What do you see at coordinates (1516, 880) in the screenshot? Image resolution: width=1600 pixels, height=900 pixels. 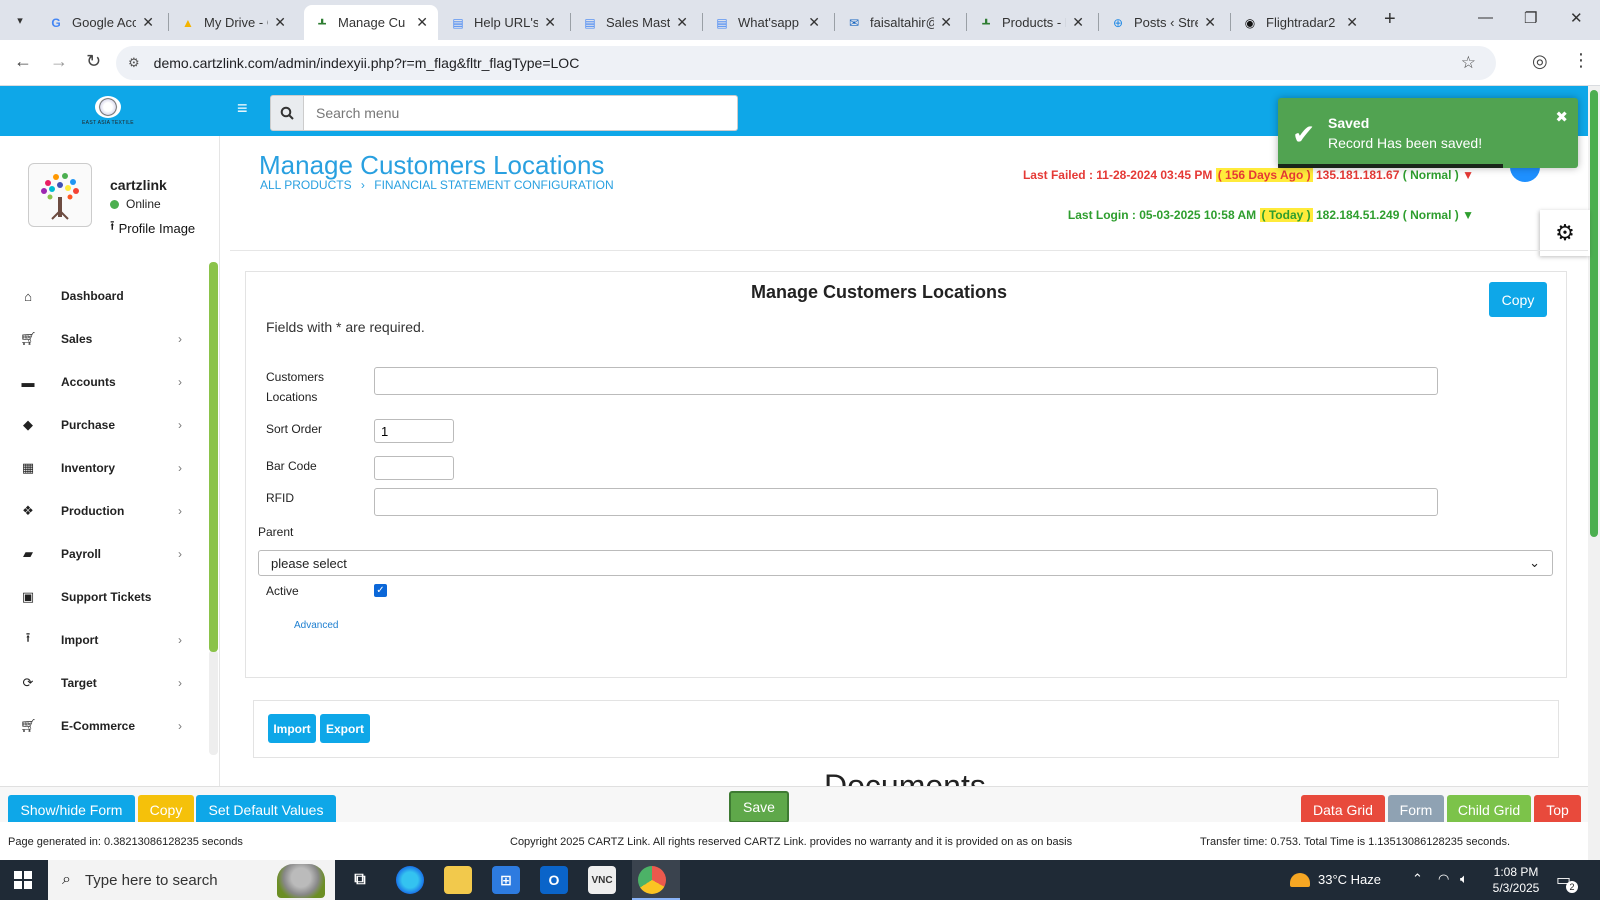 I see `system-clock: 1:08 PM 5/3/2025` at bounding box center [1516, 880].